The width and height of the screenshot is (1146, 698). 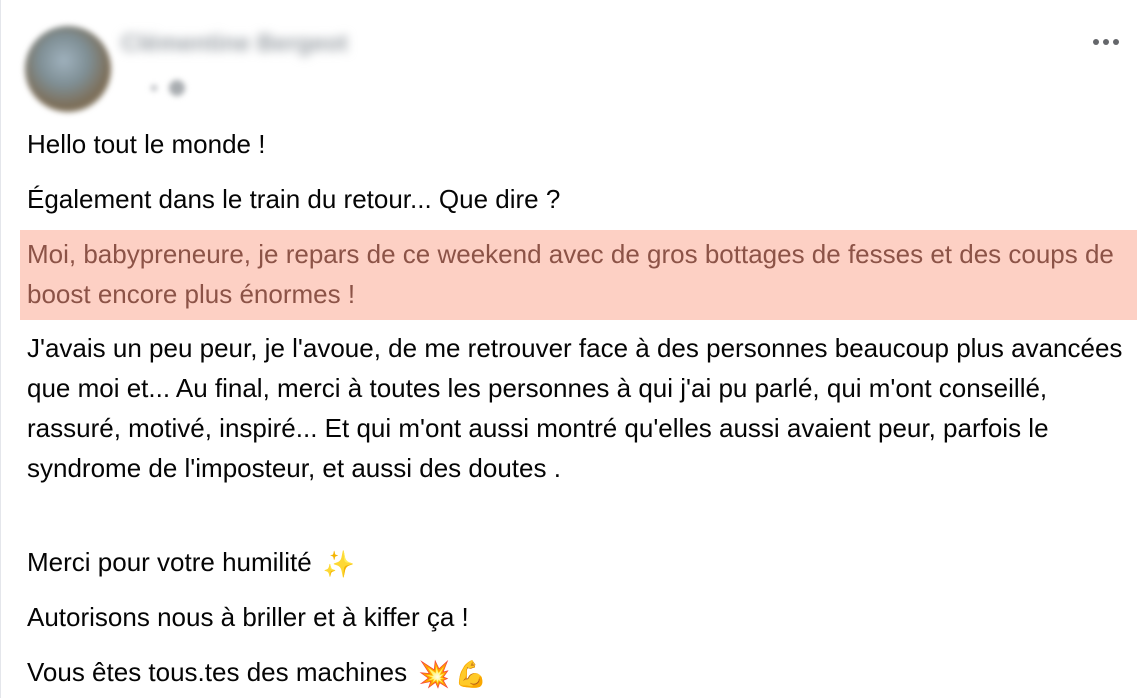 What do you see at coordinates (146, 144) in the screenshot?
I see `paragraph-greeting: Hello tout le monde !` at bounding box center [146, 144].